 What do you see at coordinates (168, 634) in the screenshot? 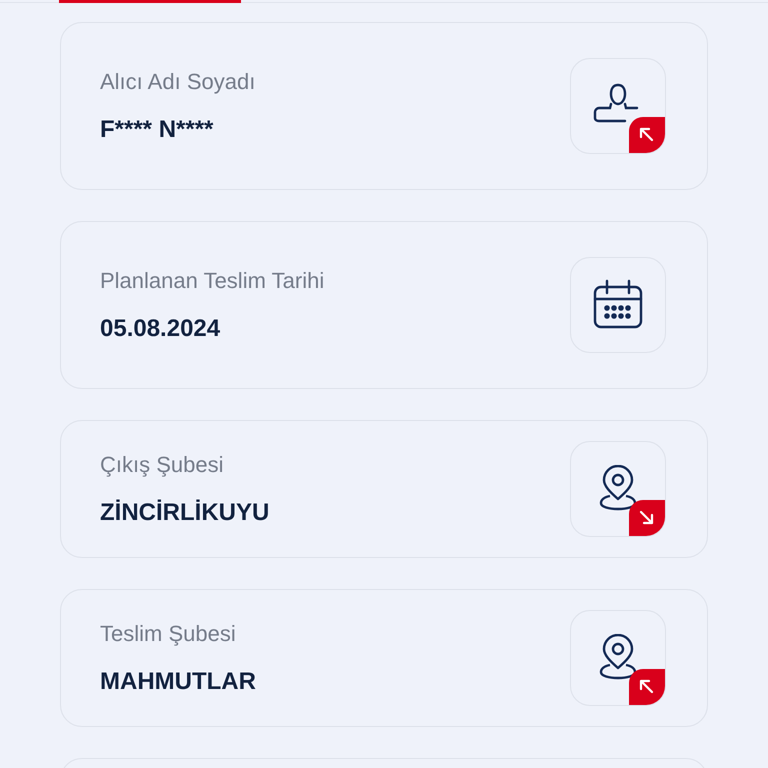
I see `field-label: Teslim Şubesi` at bounding box center [168, 634].